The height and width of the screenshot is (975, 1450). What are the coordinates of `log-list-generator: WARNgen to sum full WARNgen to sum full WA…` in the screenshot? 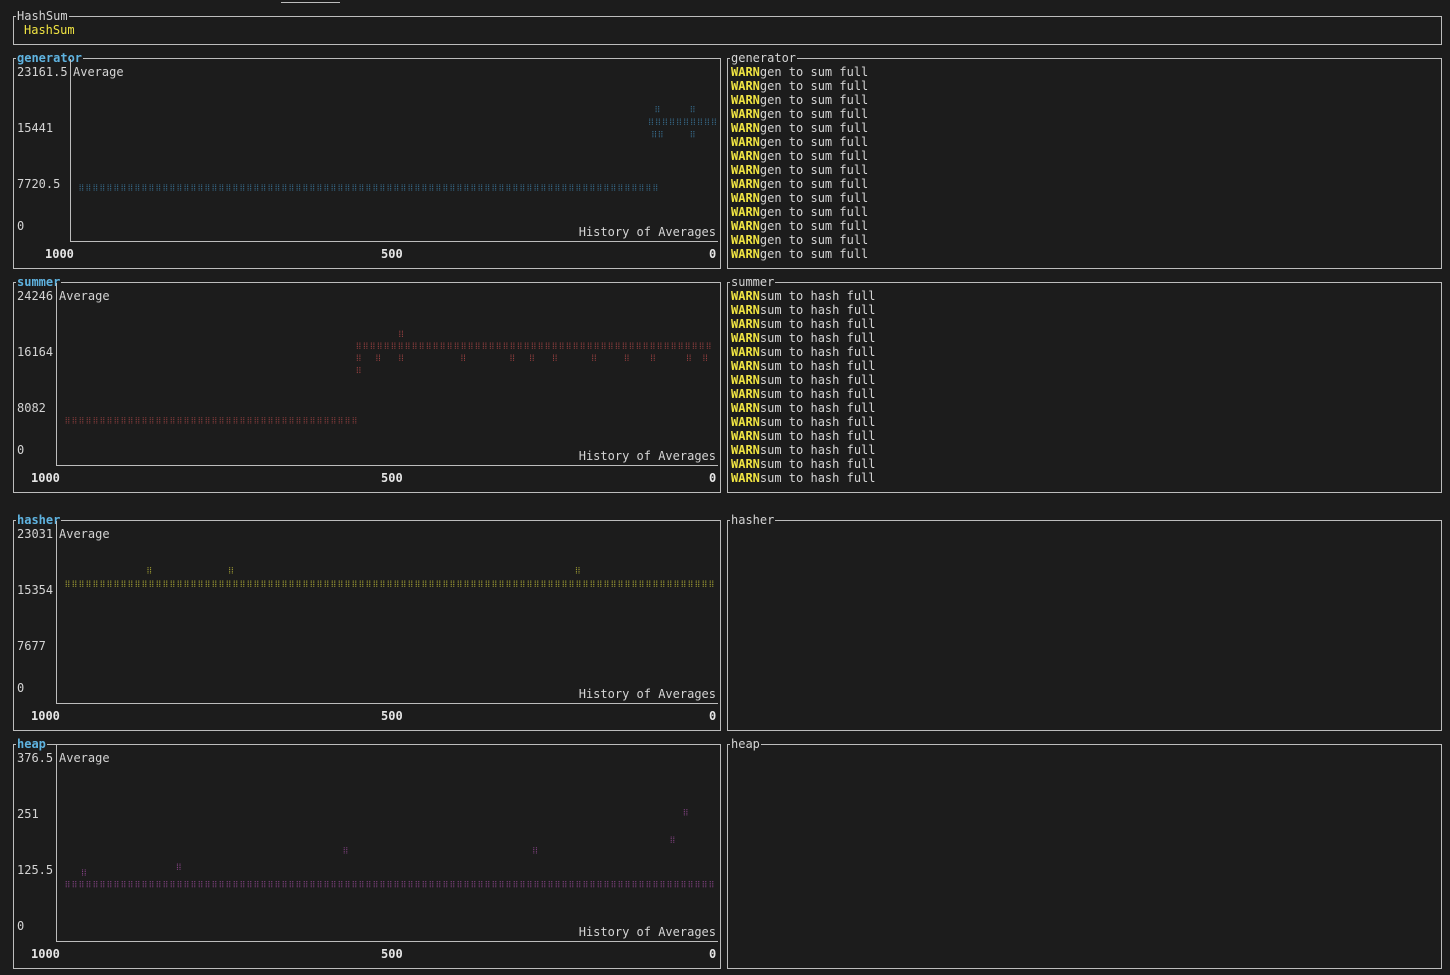 It's located at (799, 163).